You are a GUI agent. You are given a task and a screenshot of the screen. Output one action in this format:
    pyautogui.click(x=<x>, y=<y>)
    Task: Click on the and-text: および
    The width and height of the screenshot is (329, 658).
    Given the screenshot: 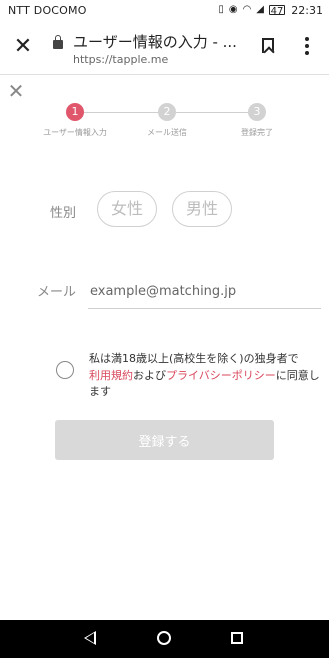 What is the action you would take?
    pyautogui.click(x=149, y=375)
    